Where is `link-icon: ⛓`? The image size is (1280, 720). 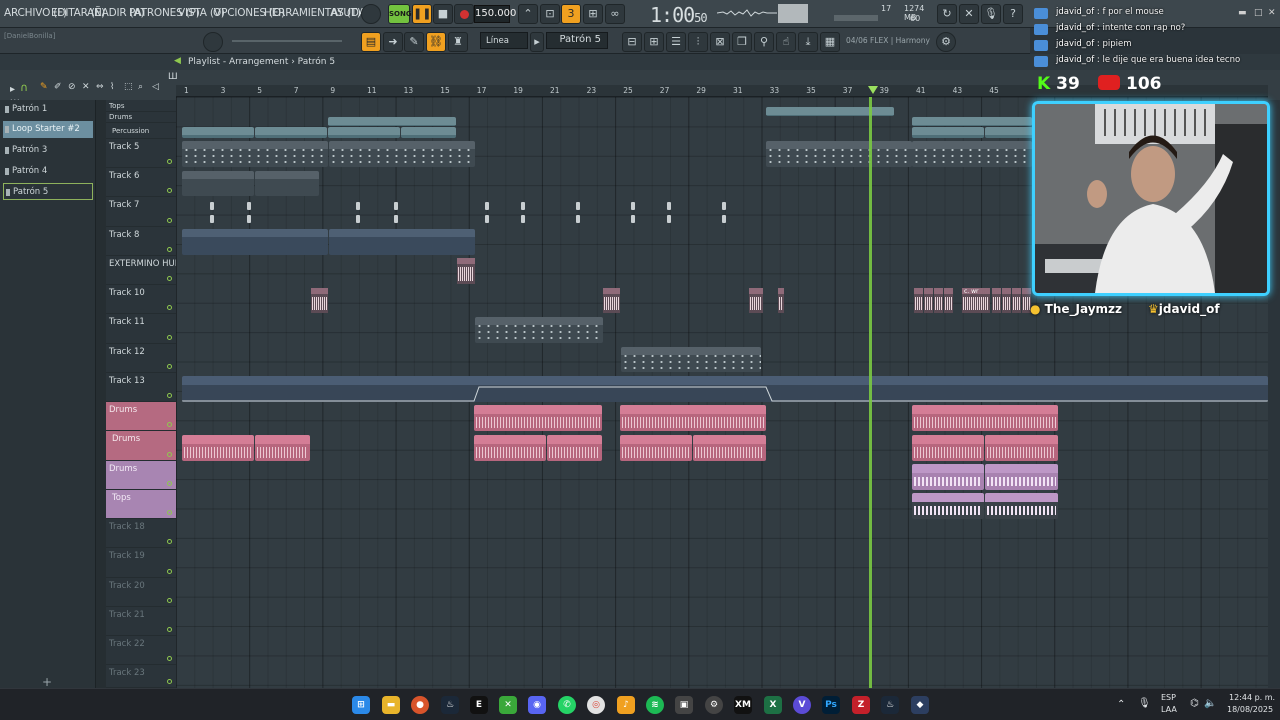 link-icon: ⛓ is located at coordinates (436, 42).